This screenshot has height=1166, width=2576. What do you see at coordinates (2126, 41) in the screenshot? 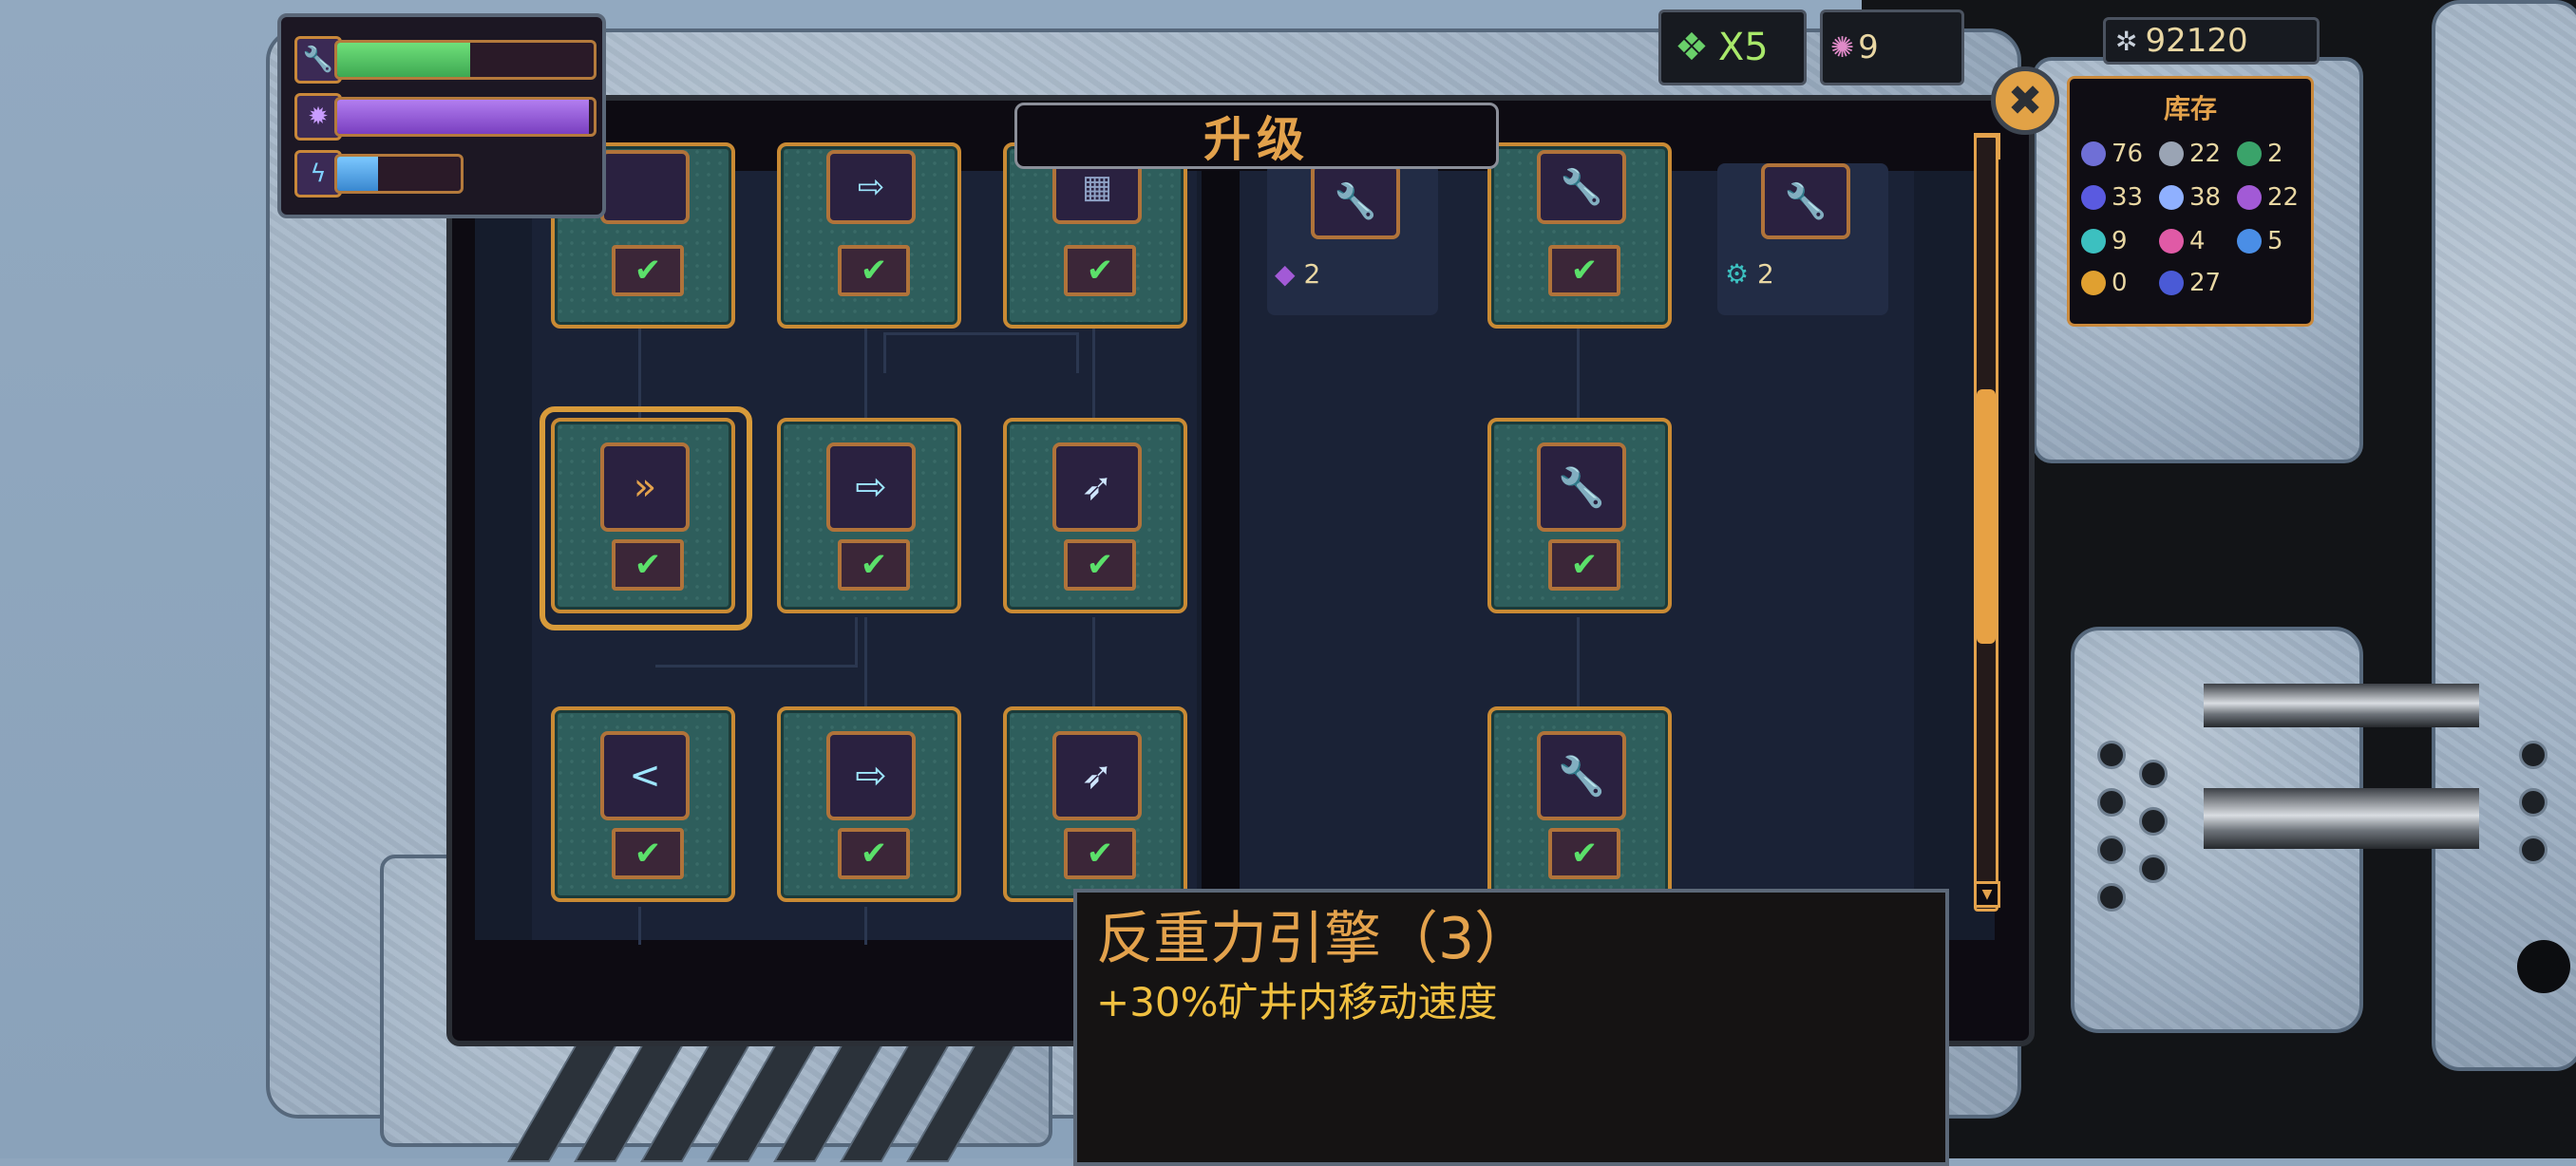
I see `cog-icon: ✲` at bounding box center [2126, 41].